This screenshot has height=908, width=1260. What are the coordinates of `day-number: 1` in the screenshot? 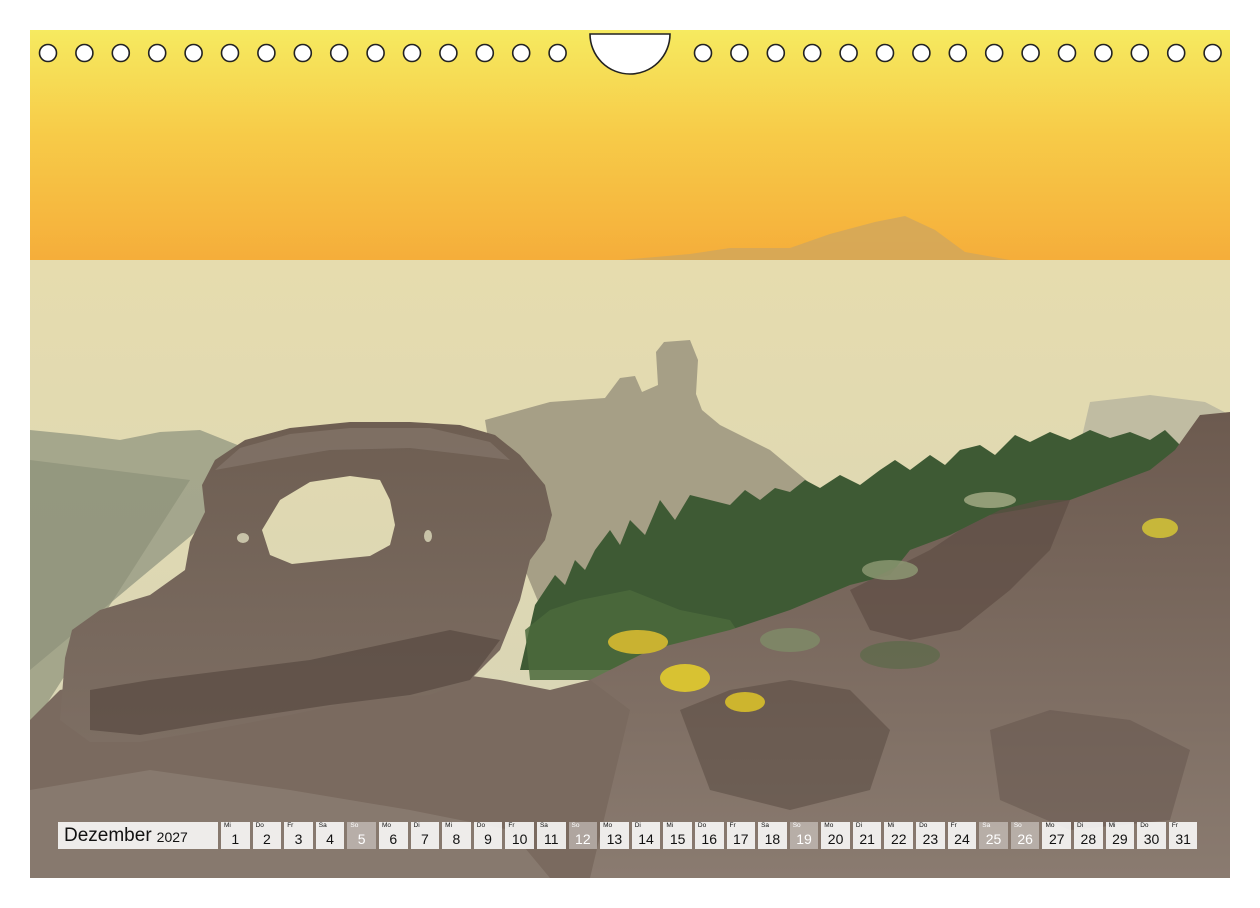 It's located at (235, 839).